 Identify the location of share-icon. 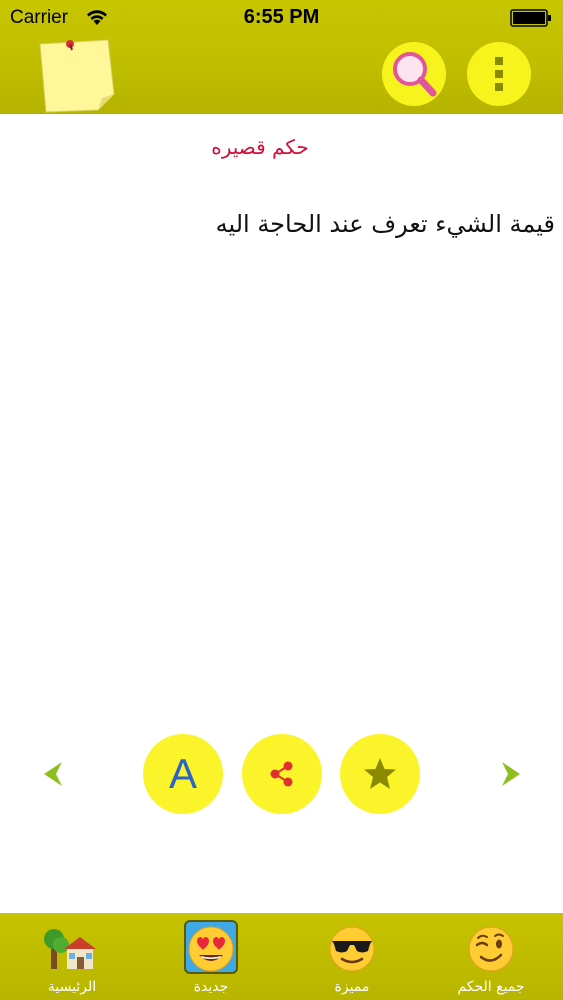
(281, 774).